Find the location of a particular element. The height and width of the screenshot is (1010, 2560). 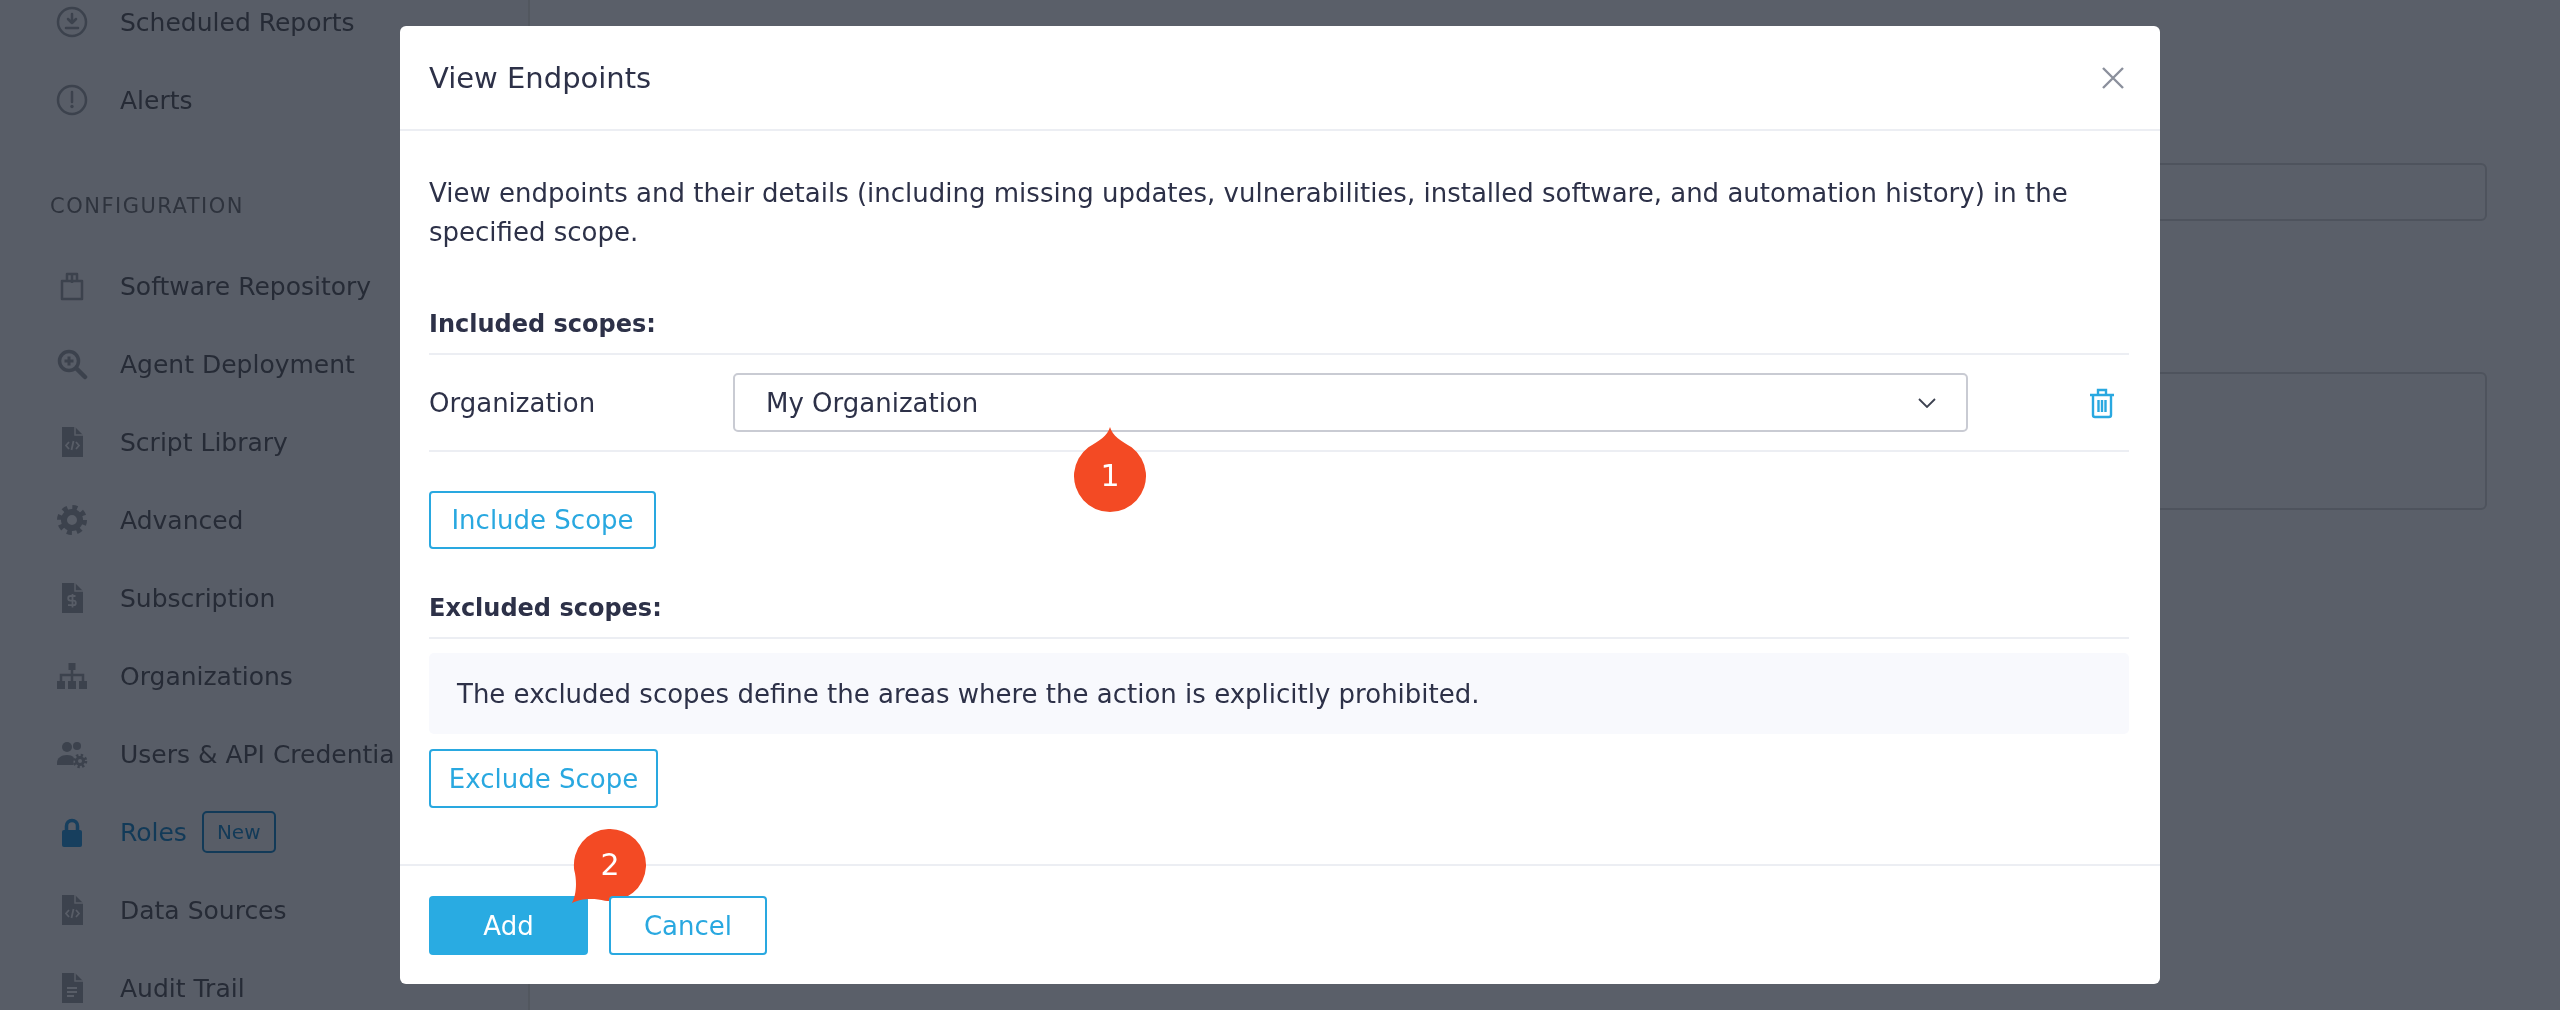

dialog-title: View Endpoints is located at coordinates (540, 77).